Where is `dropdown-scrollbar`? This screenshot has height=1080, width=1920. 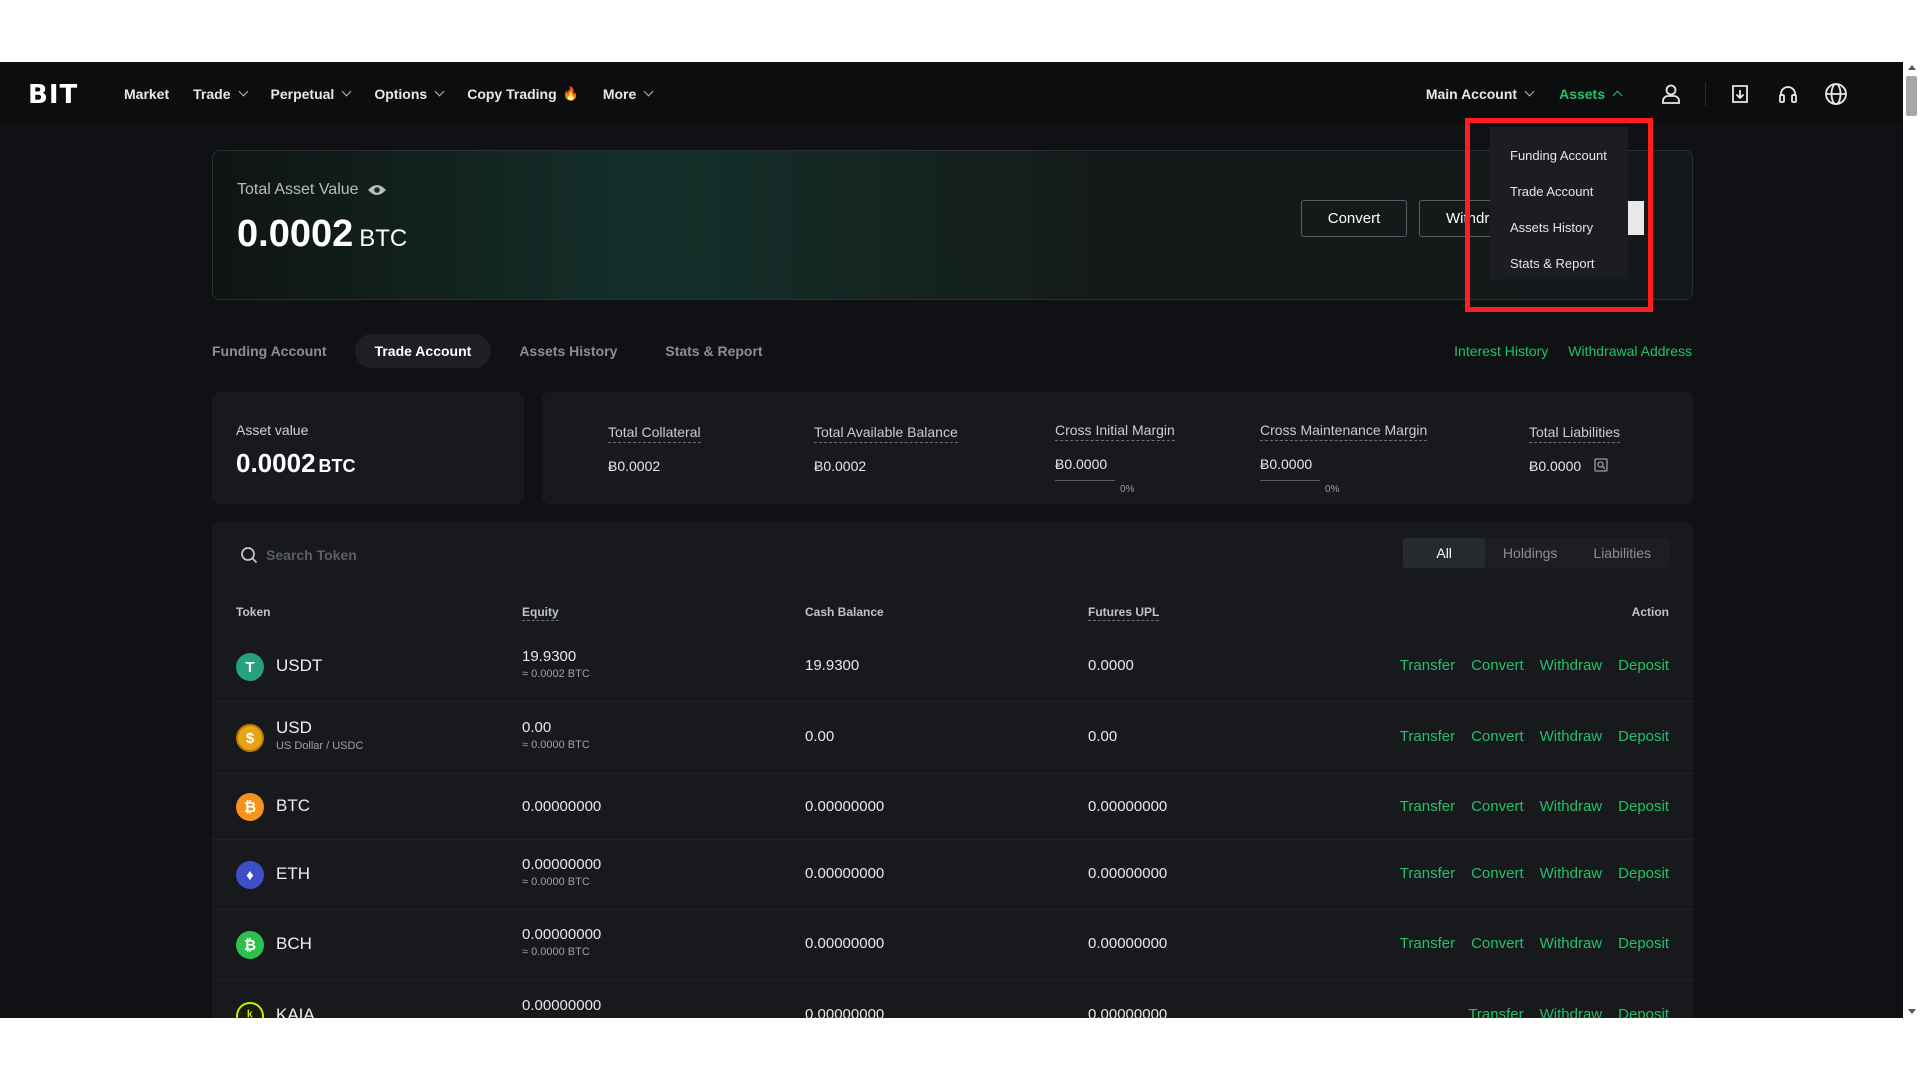
dropdown-scrollbar is located at coordinates (1636, 218).